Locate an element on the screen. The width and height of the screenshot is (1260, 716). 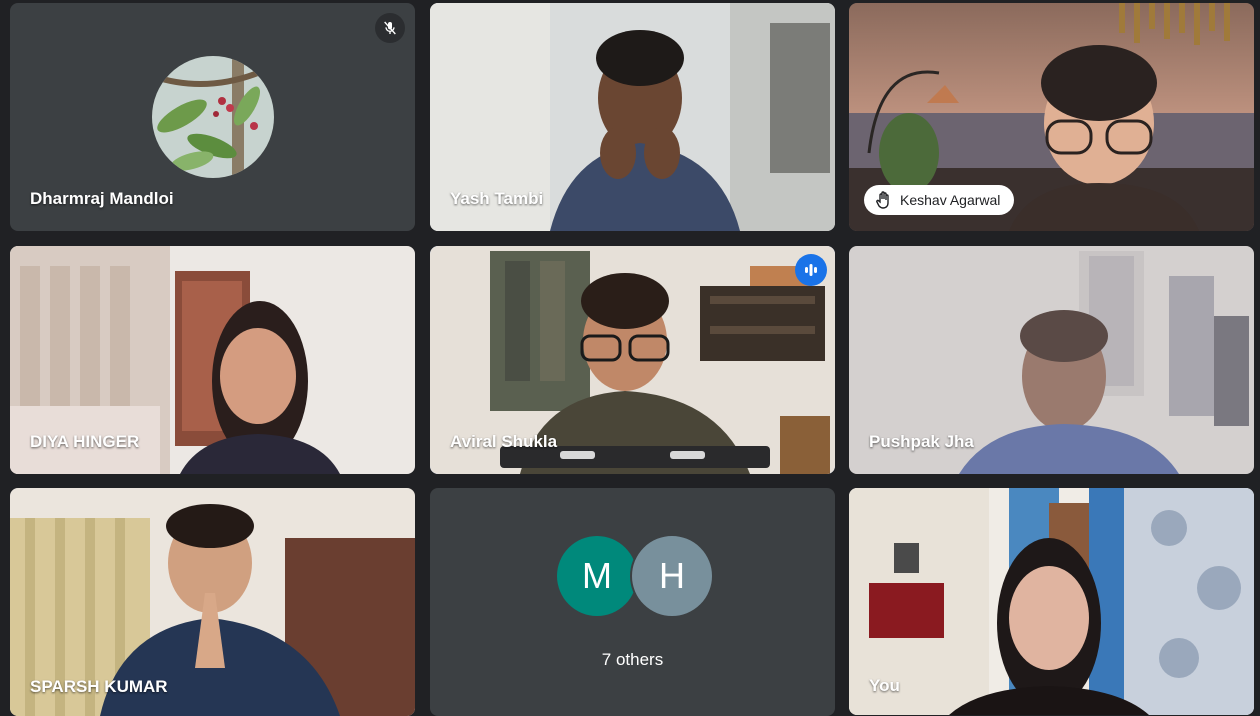
avatar is located at coordinates (213, 117).